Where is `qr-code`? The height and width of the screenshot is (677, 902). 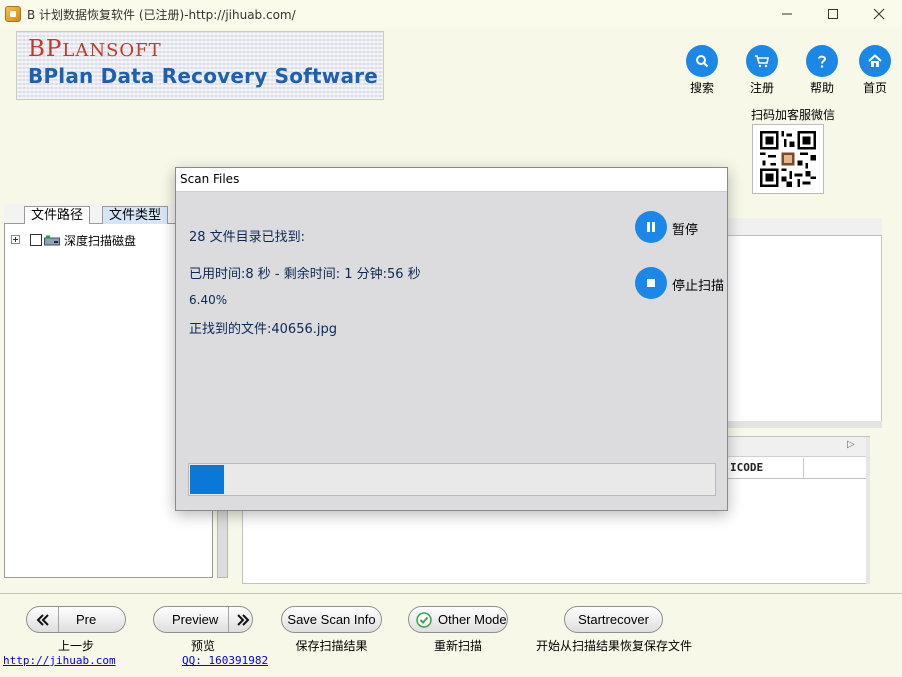
qr-code is located at coordinates (788, 159).